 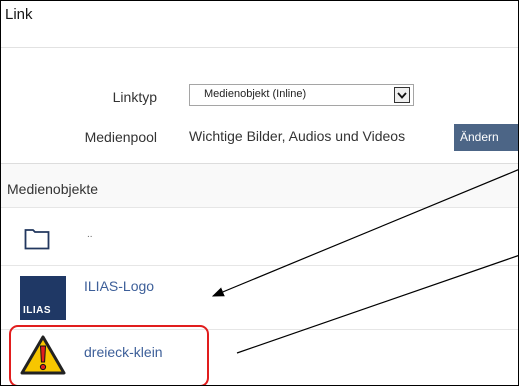 What do you see at coordinates (120, 137) in the screenshot?
I see `medienpool-label: Medienpool` at bounding box center [120, 137].